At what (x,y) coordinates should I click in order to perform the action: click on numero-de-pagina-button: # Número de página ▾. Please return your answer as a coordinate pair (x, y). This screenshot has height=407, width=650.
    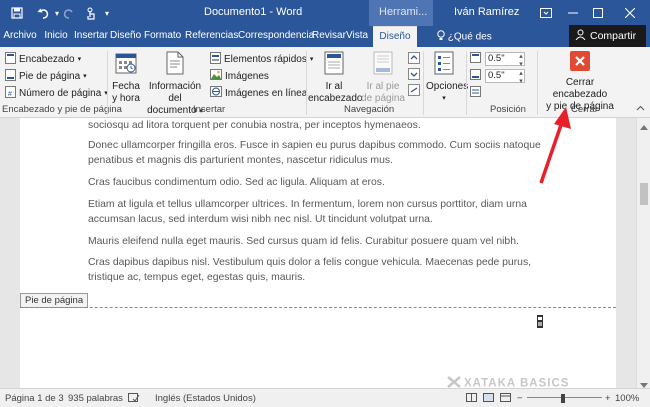
    Looking at the image, I should click on (56, 93).